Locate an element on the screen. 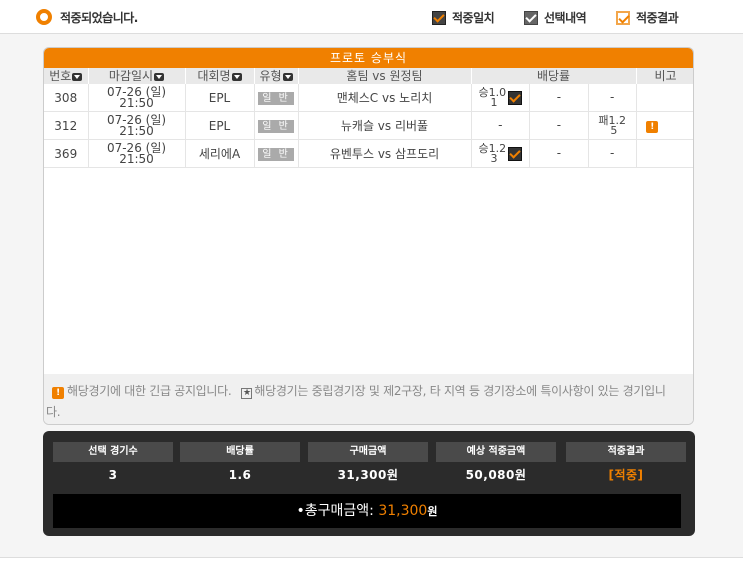 This screenshot has width=743, height=582. col-deadline: 마감일시 is located at coordinates (137, 76).